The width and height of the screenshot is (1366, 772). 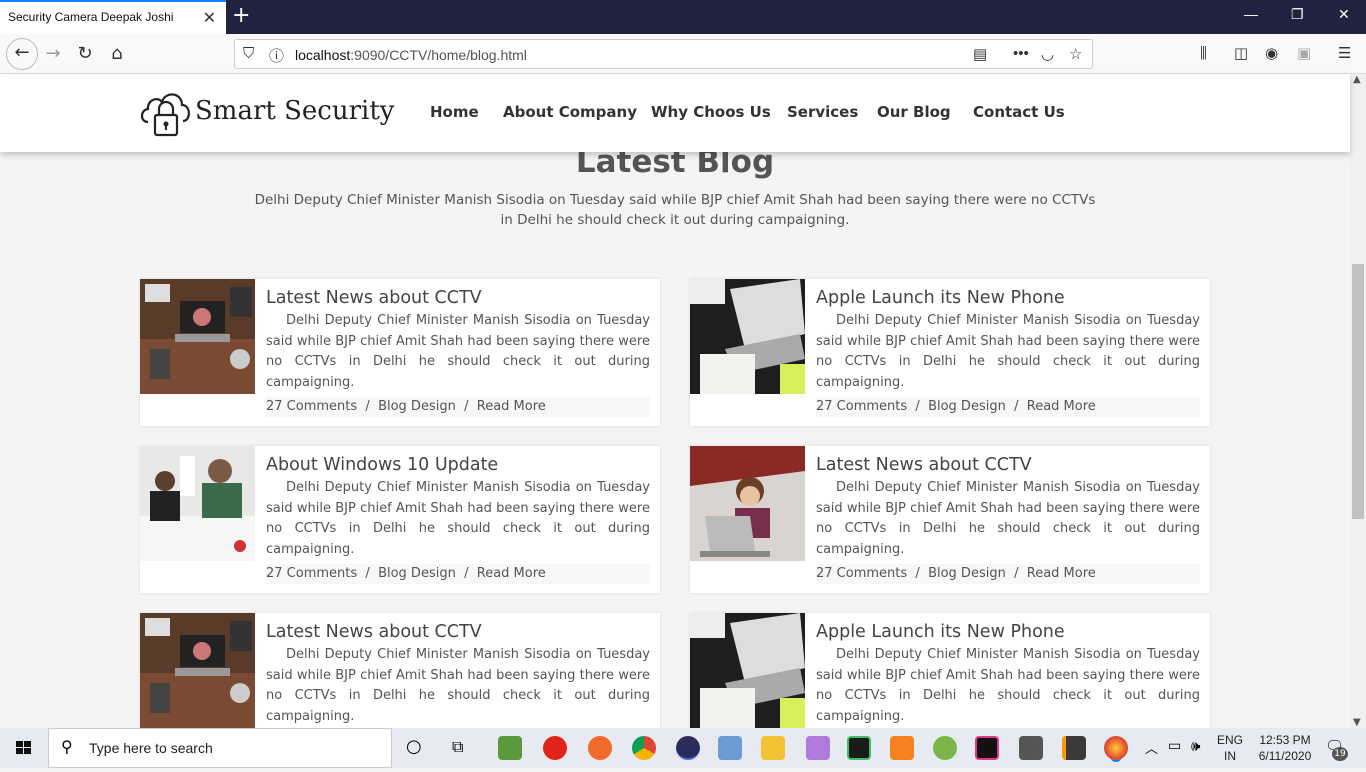 I want to click on notification-count-badge: 19, so click(x=1340, y=754).